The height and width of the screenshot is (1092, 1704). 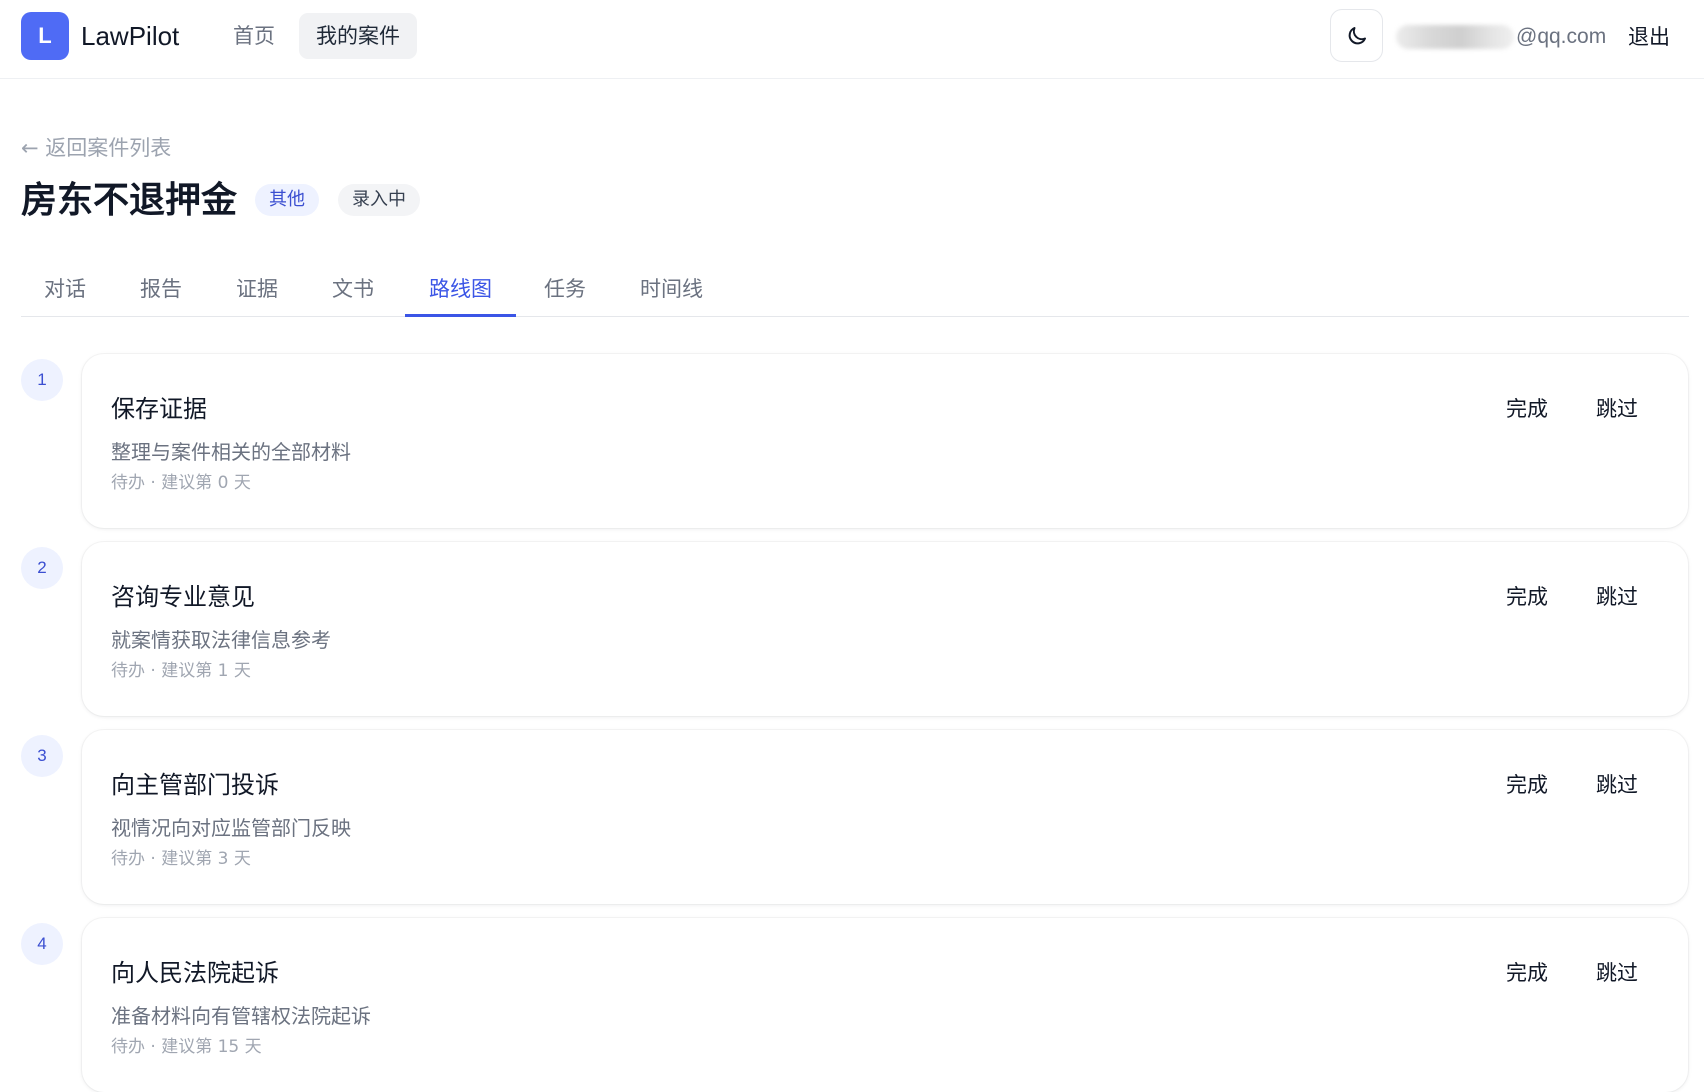 I want to click on email-domain: @qq.com, so click(x=1561, y=36).